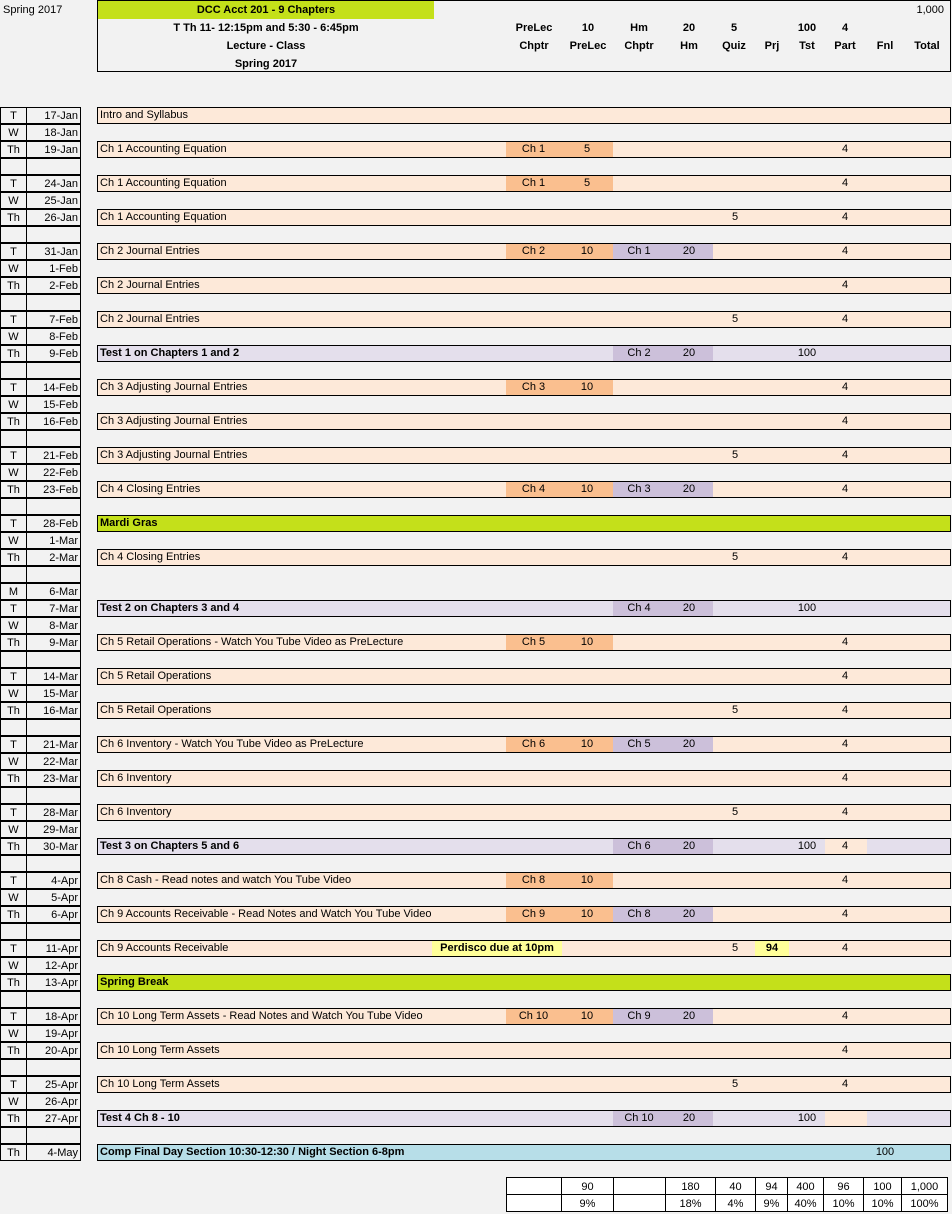 The image size is (952, 1214). I want to click on date-cell: 19-Apr, so click(53, 1033).